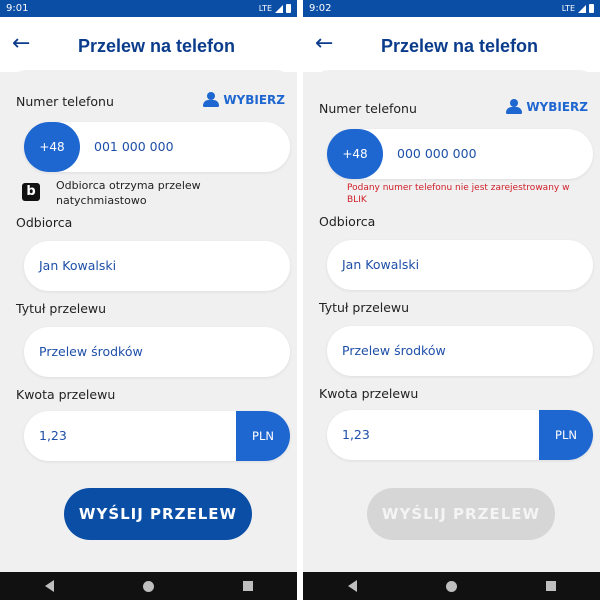 Image resolution: width=600 pixels, height=600 pixels. Describe the element at coordinates (320, 8) in the screenshot. I see `status-time: 9:02` at that location.